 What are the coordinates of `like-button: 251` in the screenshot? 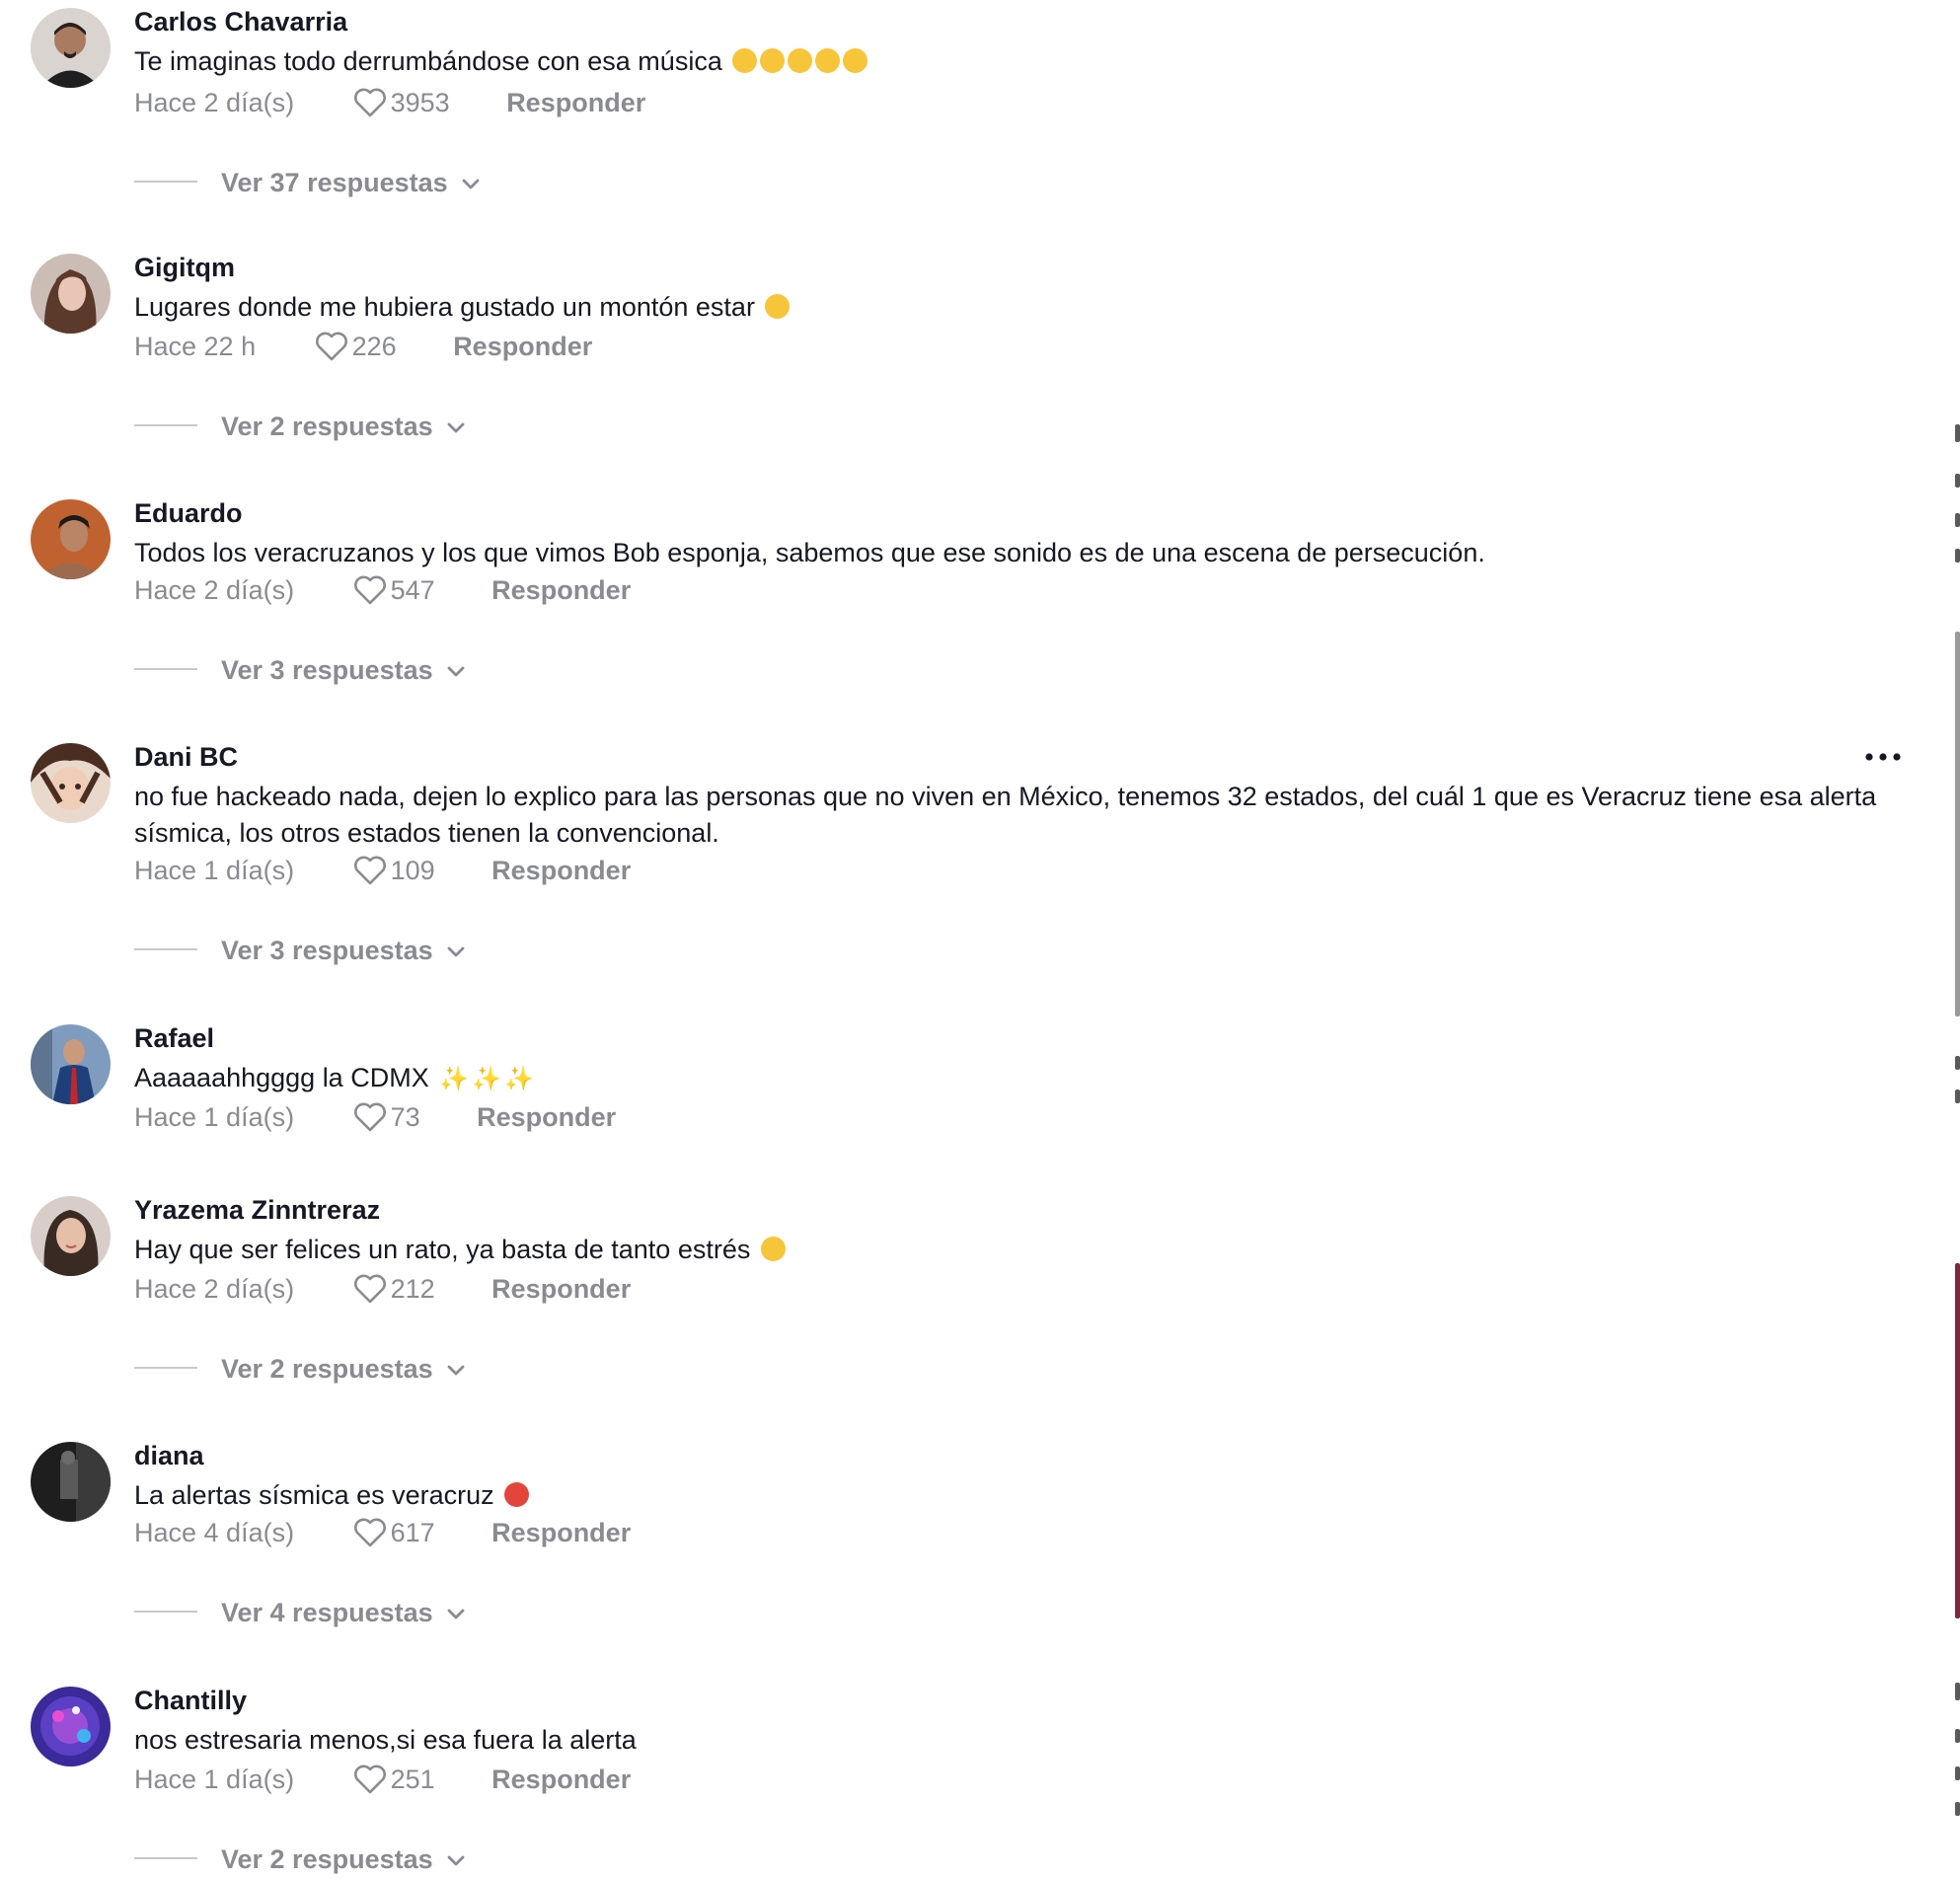 It's located at (394, 1779).